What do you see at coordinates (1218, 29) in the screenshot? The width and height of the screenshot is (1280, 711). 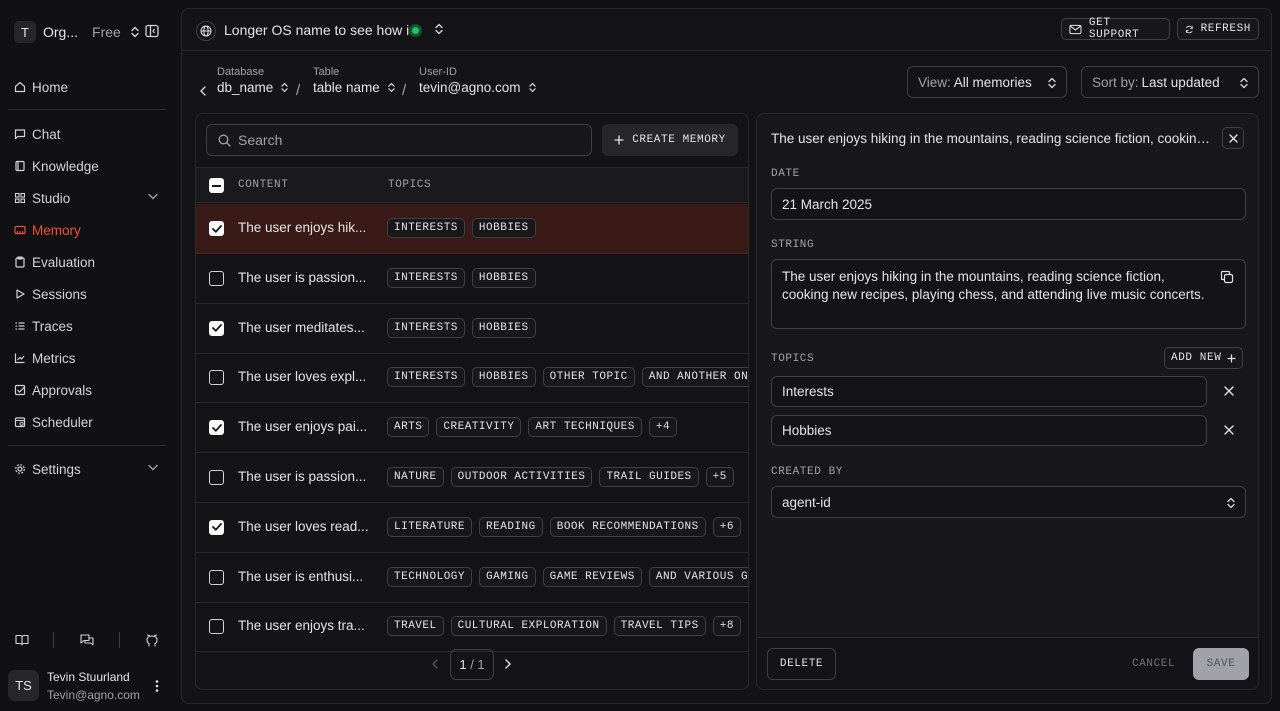 I see `refresh-button: REFRESH` at bounding box center [1218, 29].